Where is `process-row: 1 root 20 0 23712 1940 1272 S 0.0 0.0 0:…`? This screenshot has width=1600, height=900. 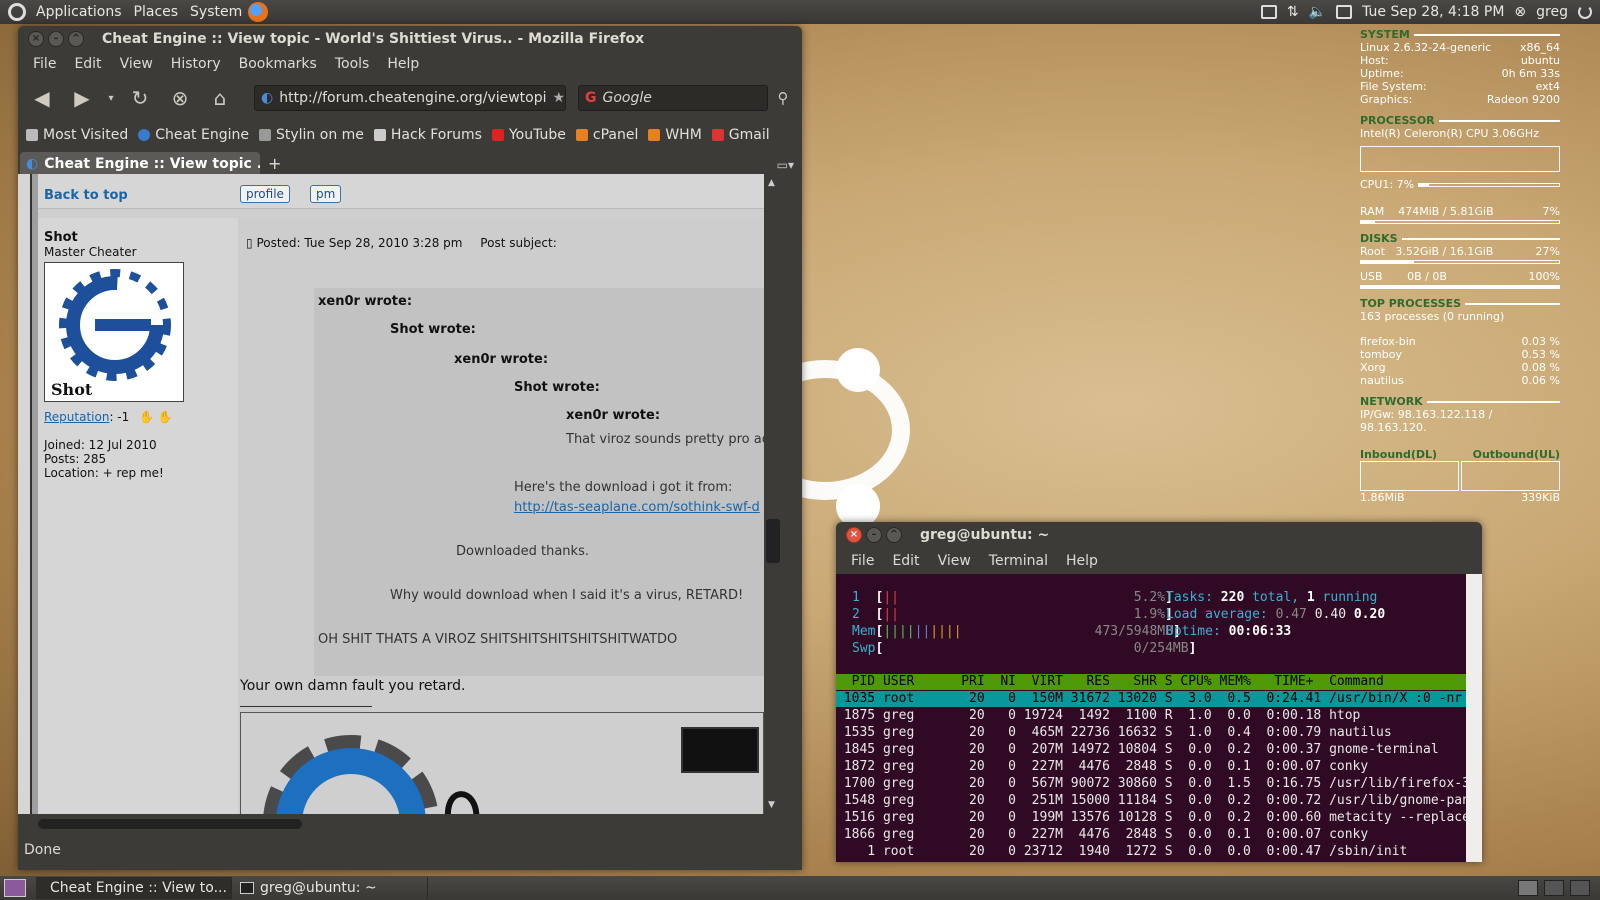
process-row: 1 root 20 0 23712 1940 1272 S 0.0 0.0 0:… is located at coordinates (1151, 852).